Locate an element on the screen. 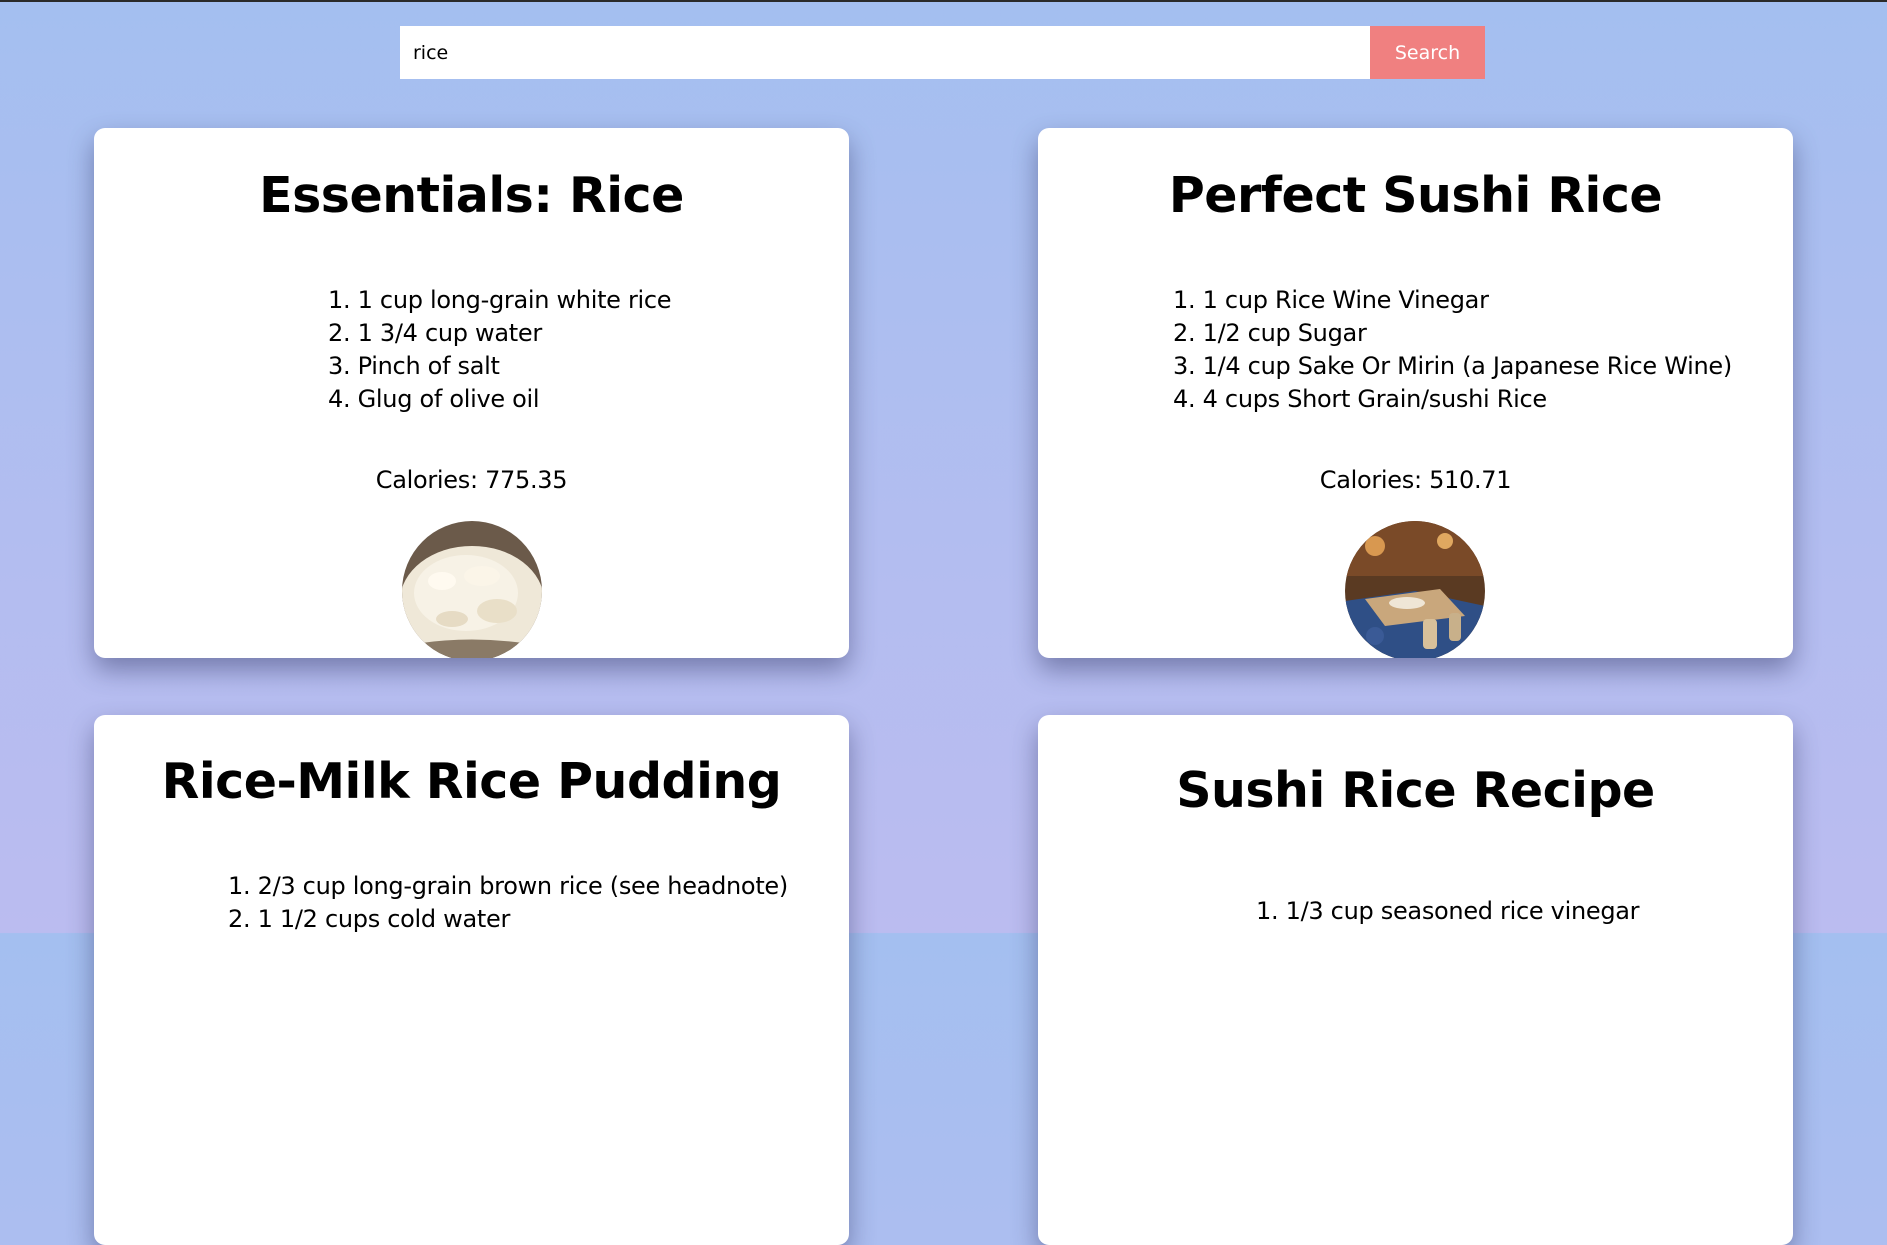 The height and width of the screenshot is (1245, 1887). ingredient-item: 2. 1 1/2 cups cold water is located at coordinates (369, 919).